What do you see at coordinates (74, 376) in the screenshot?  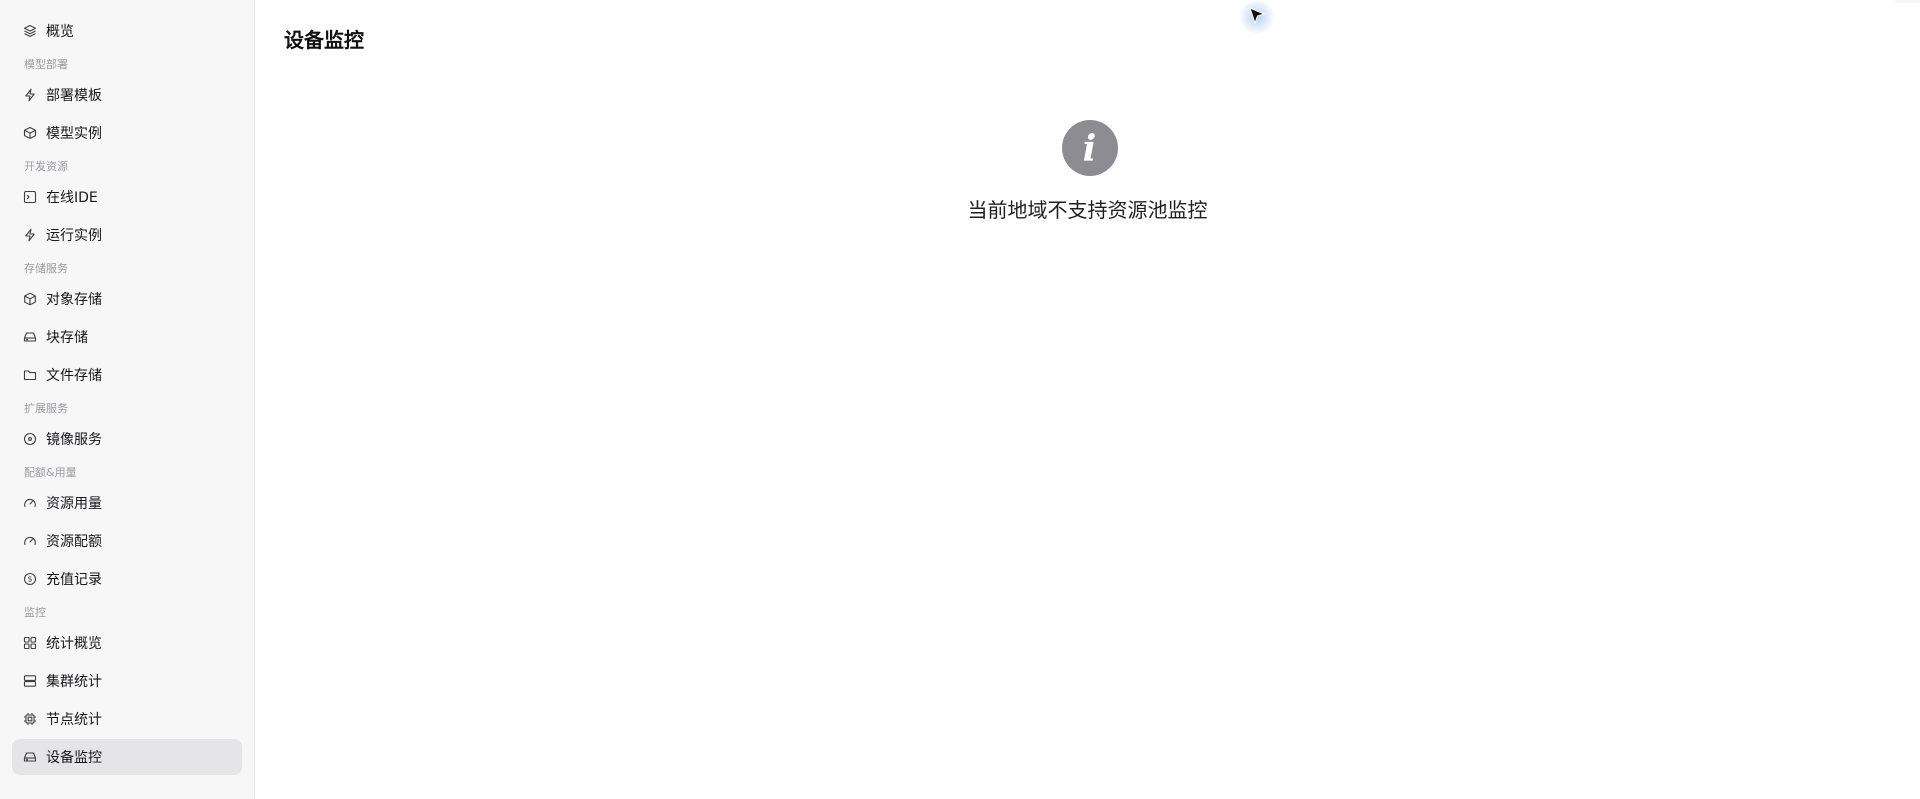 I see `sidebar-item-label: 文件存储` at bounding box center [74, 376].